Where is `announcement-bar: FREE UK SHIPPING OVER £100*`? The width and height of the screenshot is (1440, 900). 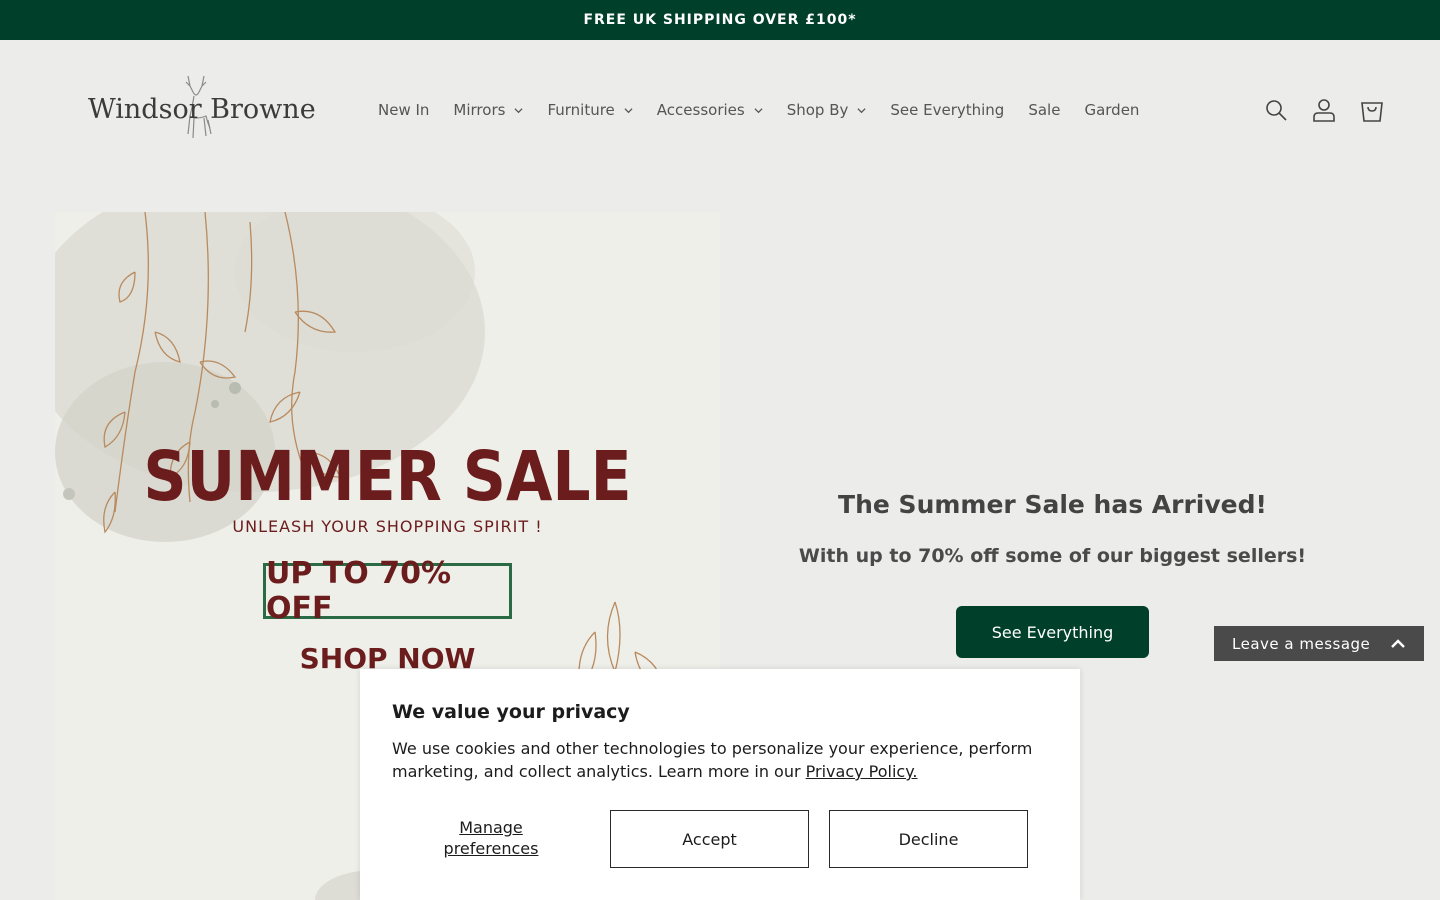
announcement-bar: FREE UK SHIPPING OVER £100* is located at coordinates (720, 20).